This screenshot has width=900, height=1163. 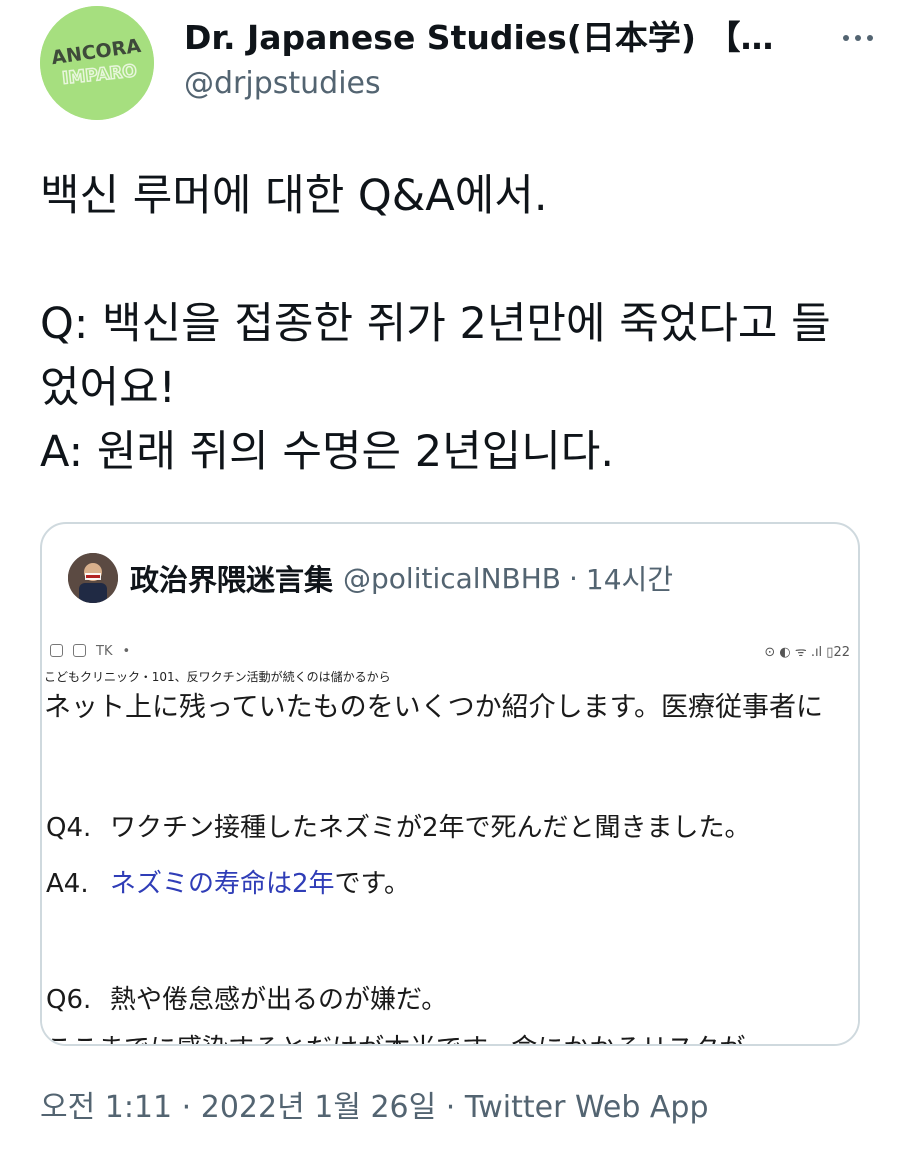 I want to click on screenshot-intro: ネット上に残っていたものをいくつか紹介します。医療従事者に, so click(x=433, y=707).